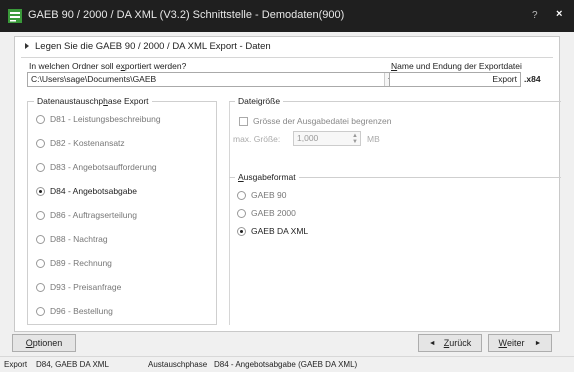  I want to click on back-button: ◄ Zurück, so click(450, 343).